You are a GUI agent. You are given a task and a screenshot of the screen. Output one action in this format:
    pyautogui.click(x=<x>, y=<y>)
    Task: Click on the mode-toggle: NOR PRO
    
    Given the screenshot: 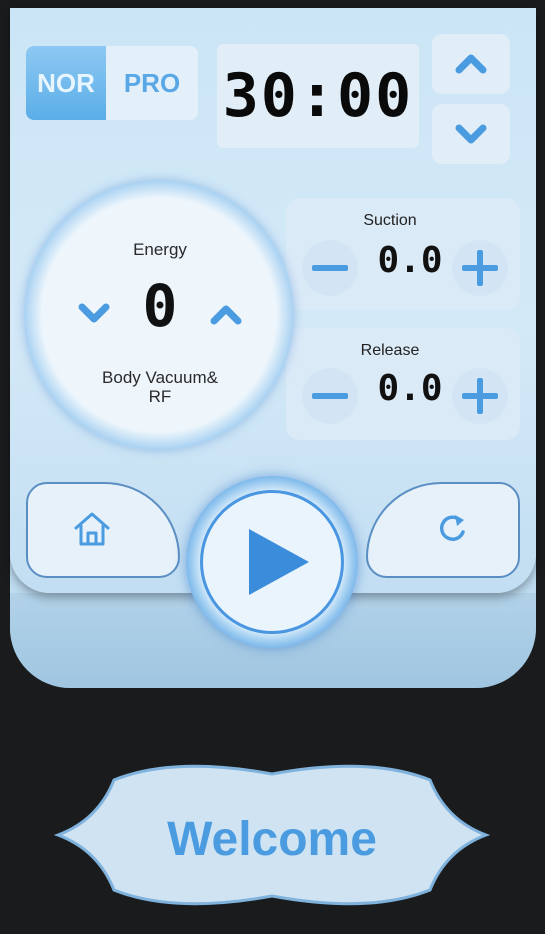 What is the action you would take?
    pyautogui.click(x=112, y=83)
    